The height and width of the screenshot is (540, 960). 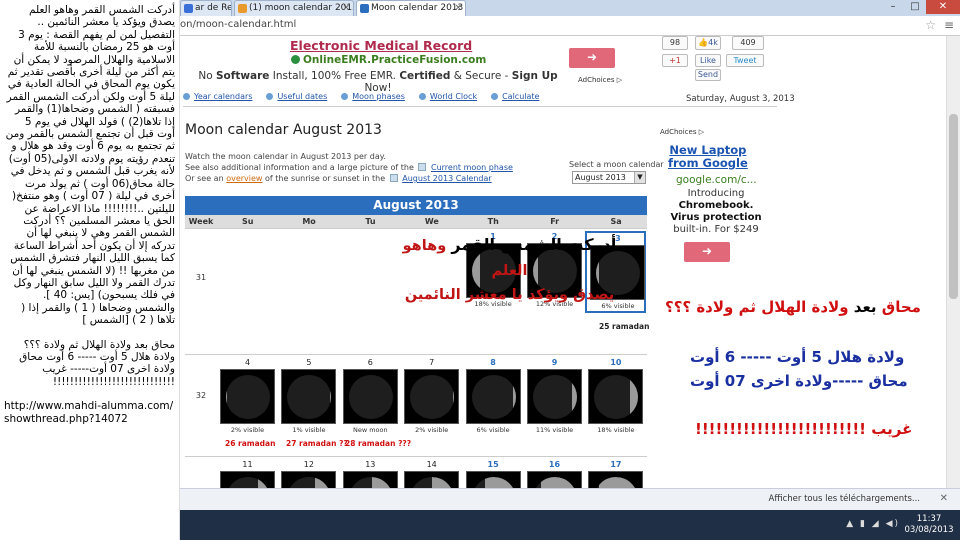 What do you see at coordinates (201, 395) in the screenshot?
I see `week-number: 32` at bounding box center [201, 395].